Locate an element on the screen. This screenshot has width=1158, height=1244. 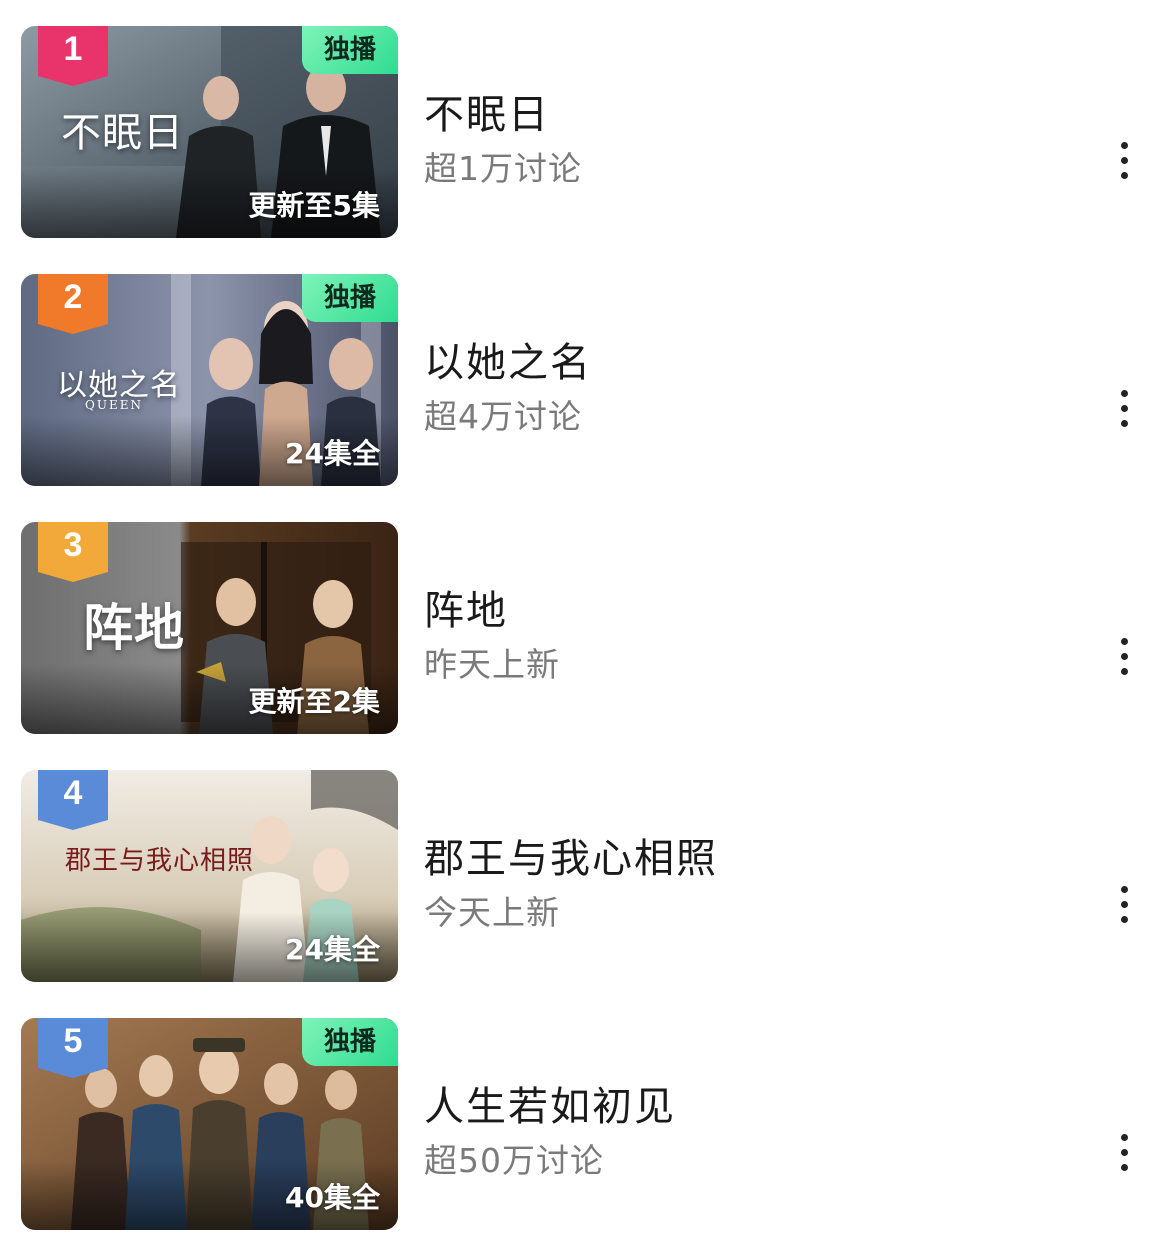
show-subtitle: 超4万讨论 is located at coordinates (503, 416).